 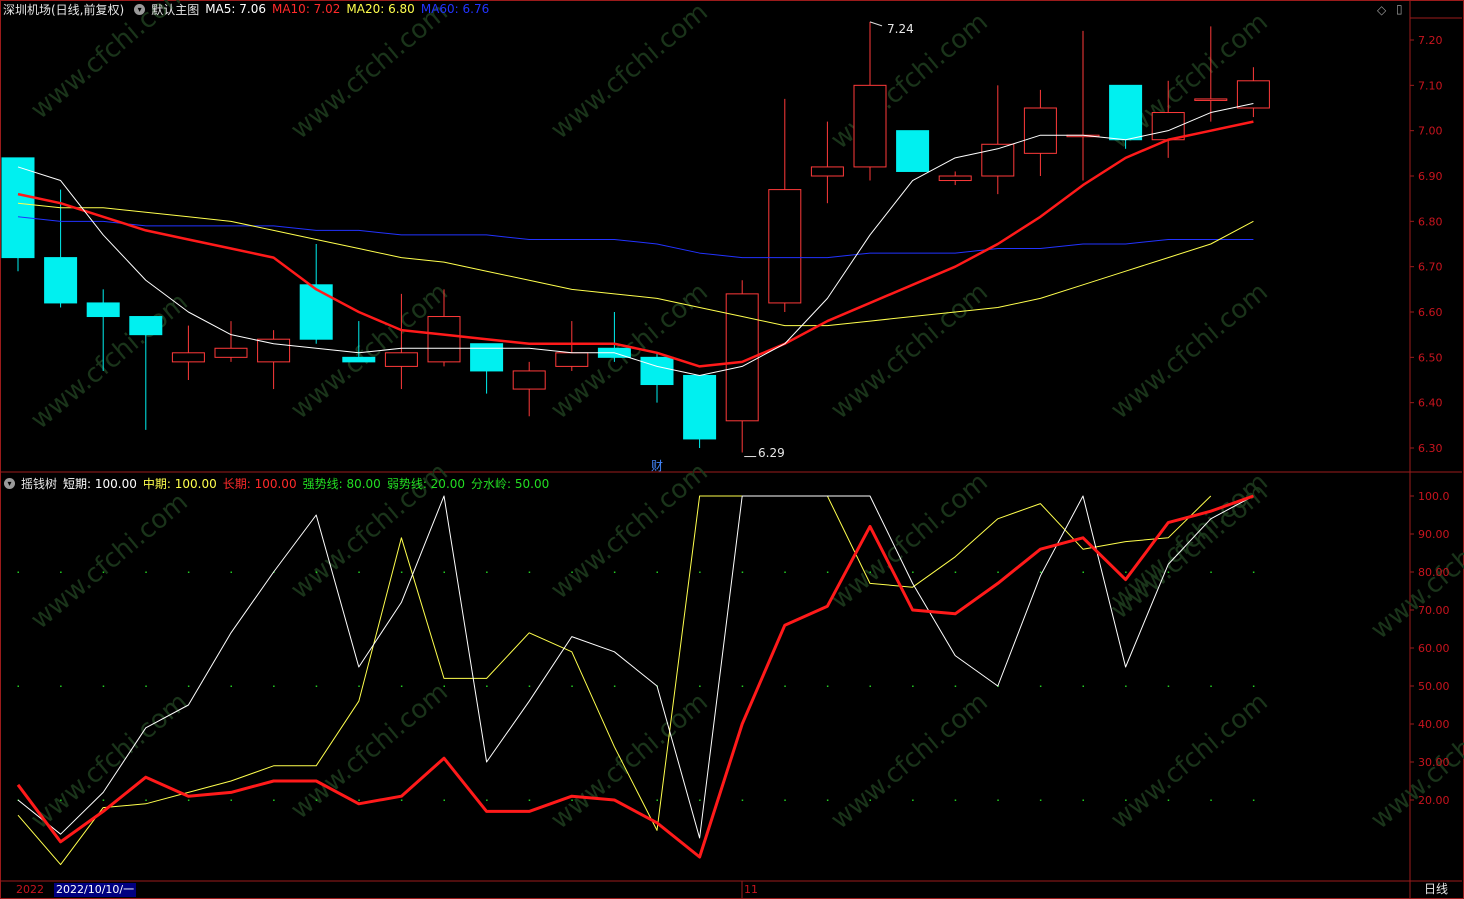 What do you see at coordinates (1434, 686) in the screenshot?
I see `indicator-y-tick-label: 50.00` at bounding box center [1434, 686].